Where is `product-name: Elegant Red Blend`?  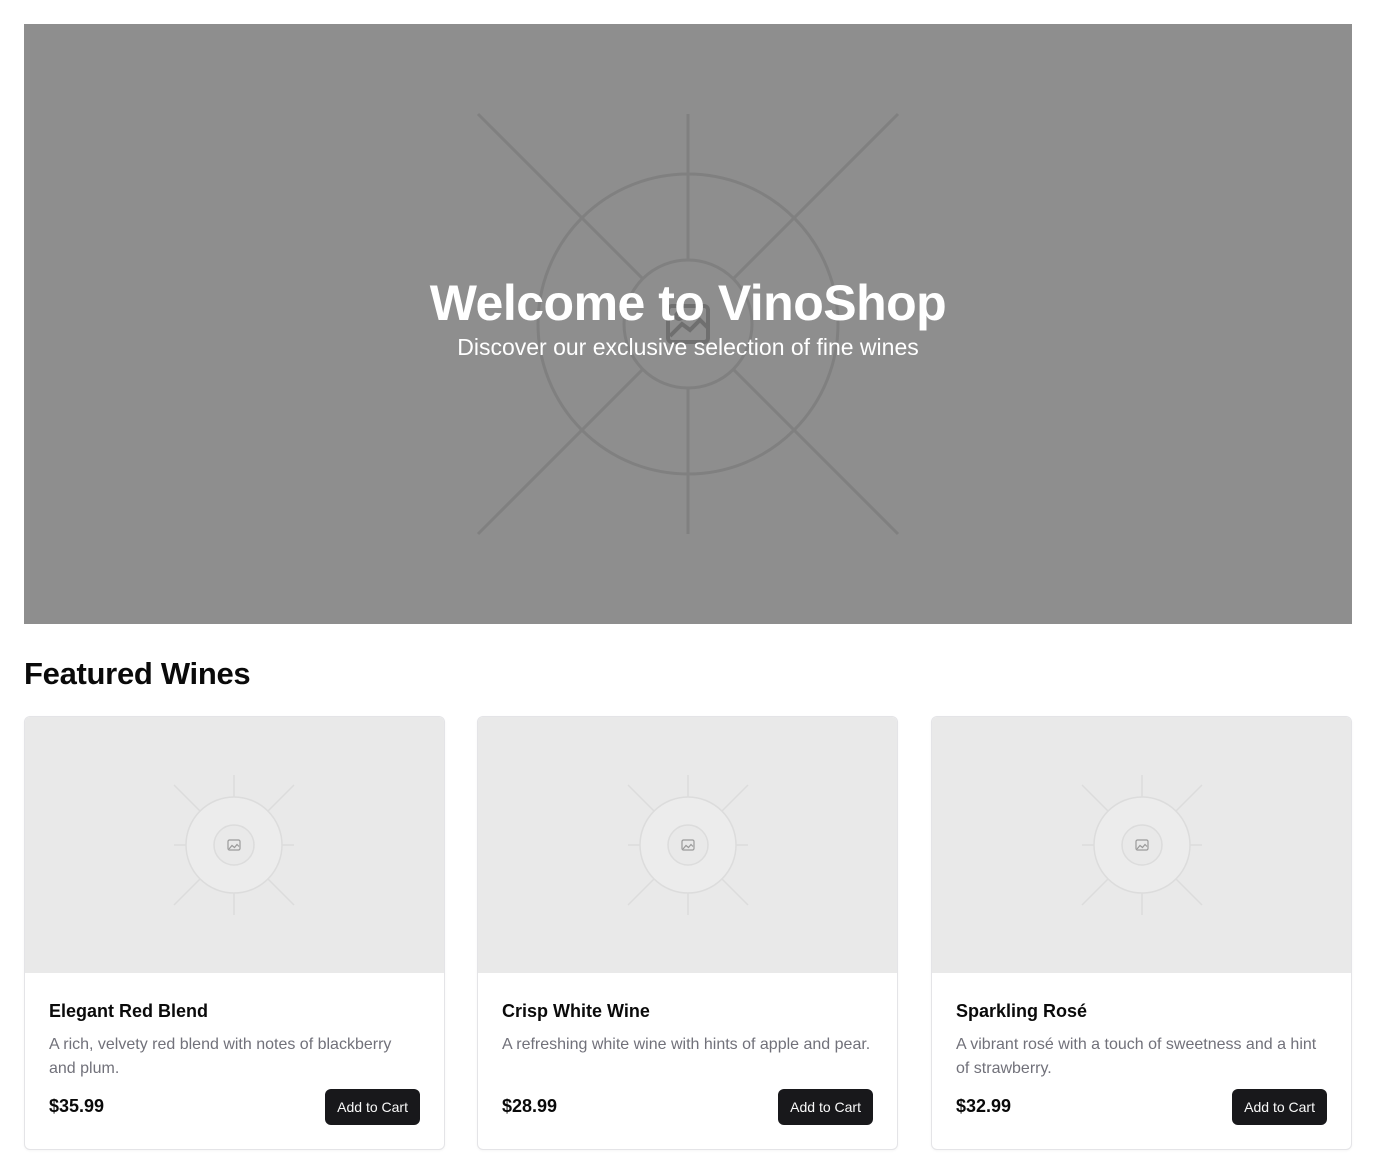
product-name: Elegant Red Blend is located at coordinates (129, 1011).